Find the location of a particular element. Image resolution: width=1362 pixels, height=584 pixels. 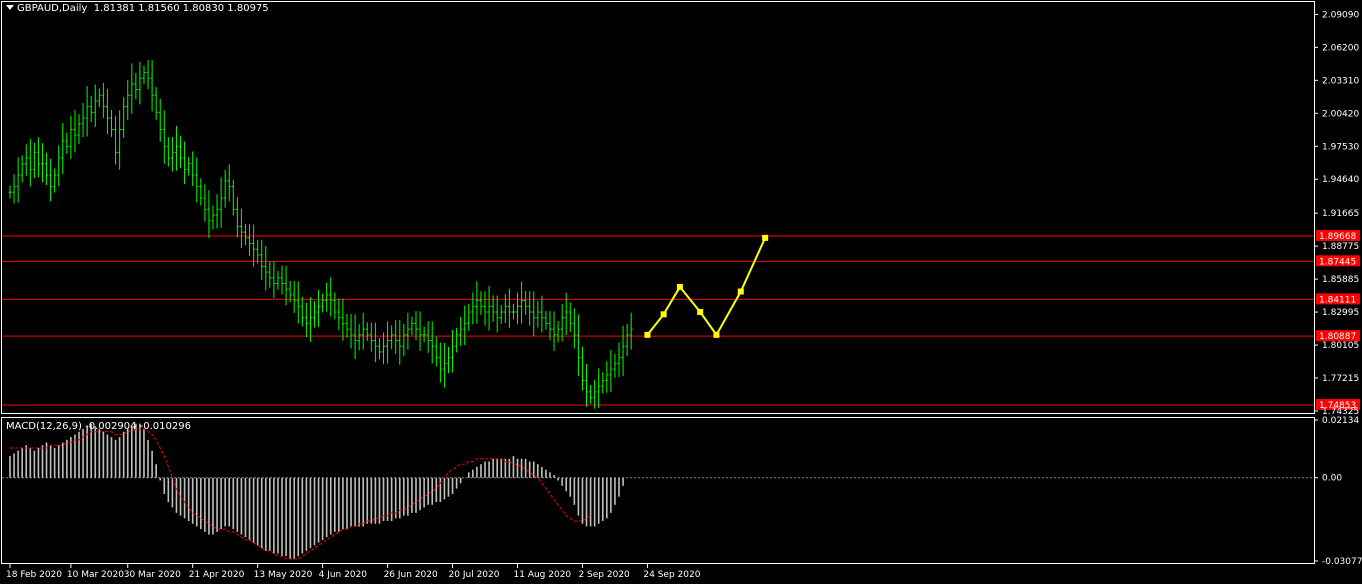

price-tick-label: 1.97530 is located at coordinates (1340, 147).